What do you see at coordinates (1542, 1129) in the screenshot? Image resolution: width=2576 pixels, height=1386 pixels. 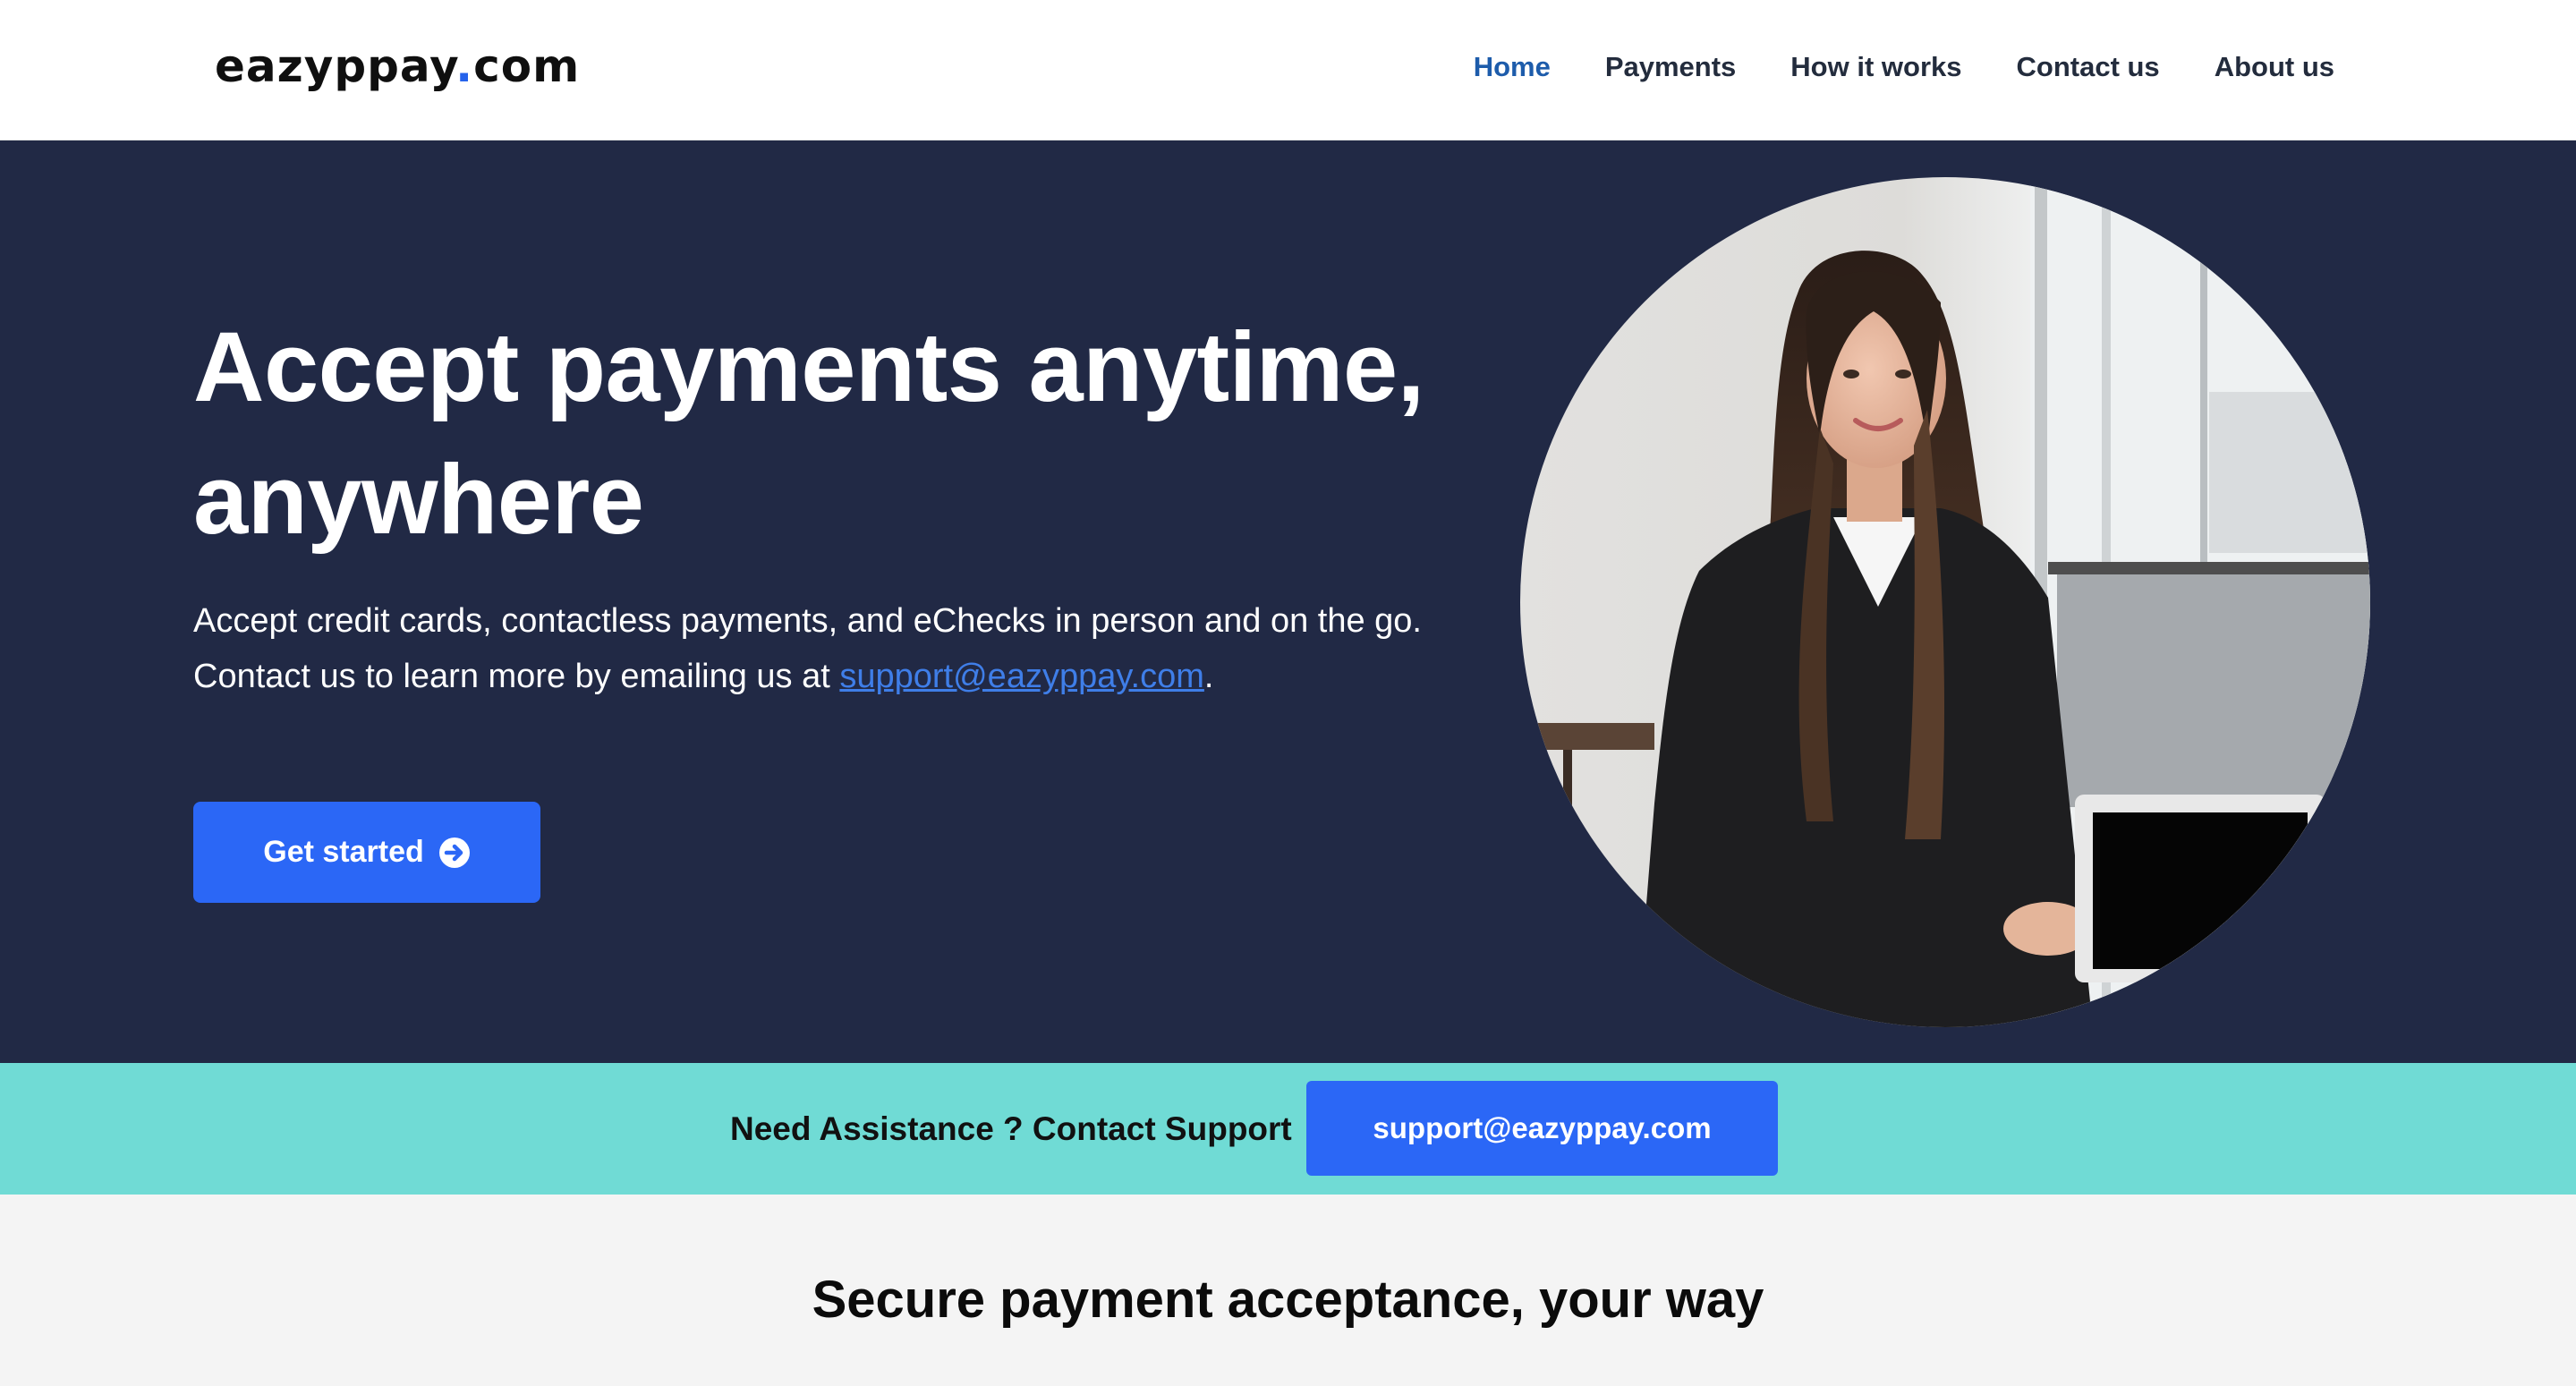 I see `support-email-button: support@eazyppay.com` at bounding box center [1542, 1129].